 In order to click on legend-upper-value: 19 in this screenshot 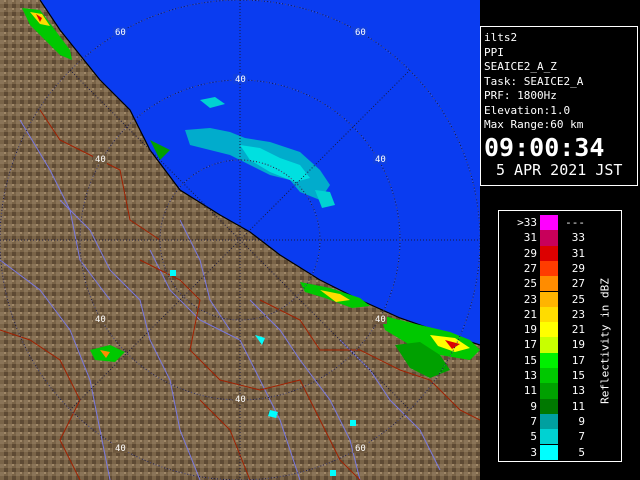, I will do `click(578, 345)`.